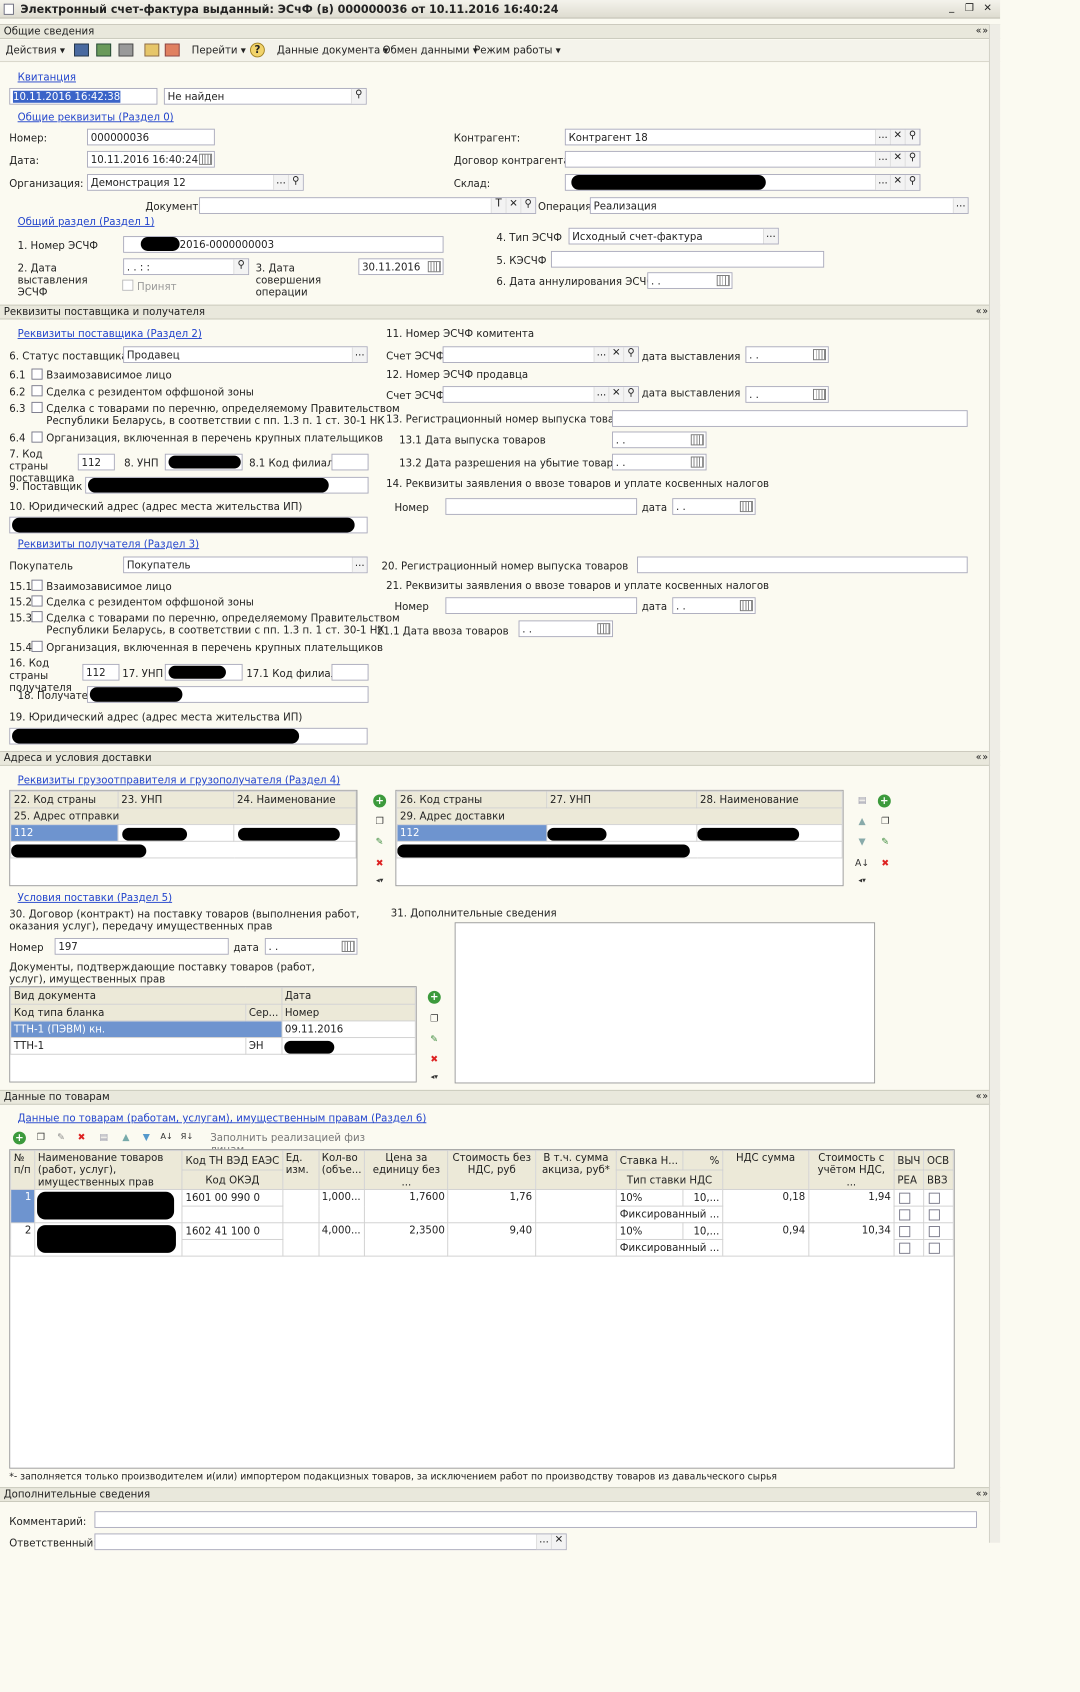  I want to click on col-unp: 27. УНП, so click(622, 799).